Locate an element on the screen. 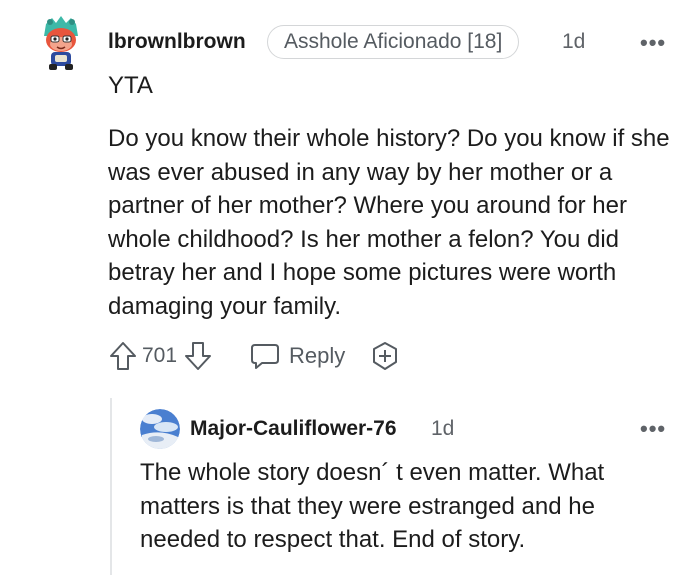 This screenshot has height=575, width=700. award-button is located at coordinates (385, 356).